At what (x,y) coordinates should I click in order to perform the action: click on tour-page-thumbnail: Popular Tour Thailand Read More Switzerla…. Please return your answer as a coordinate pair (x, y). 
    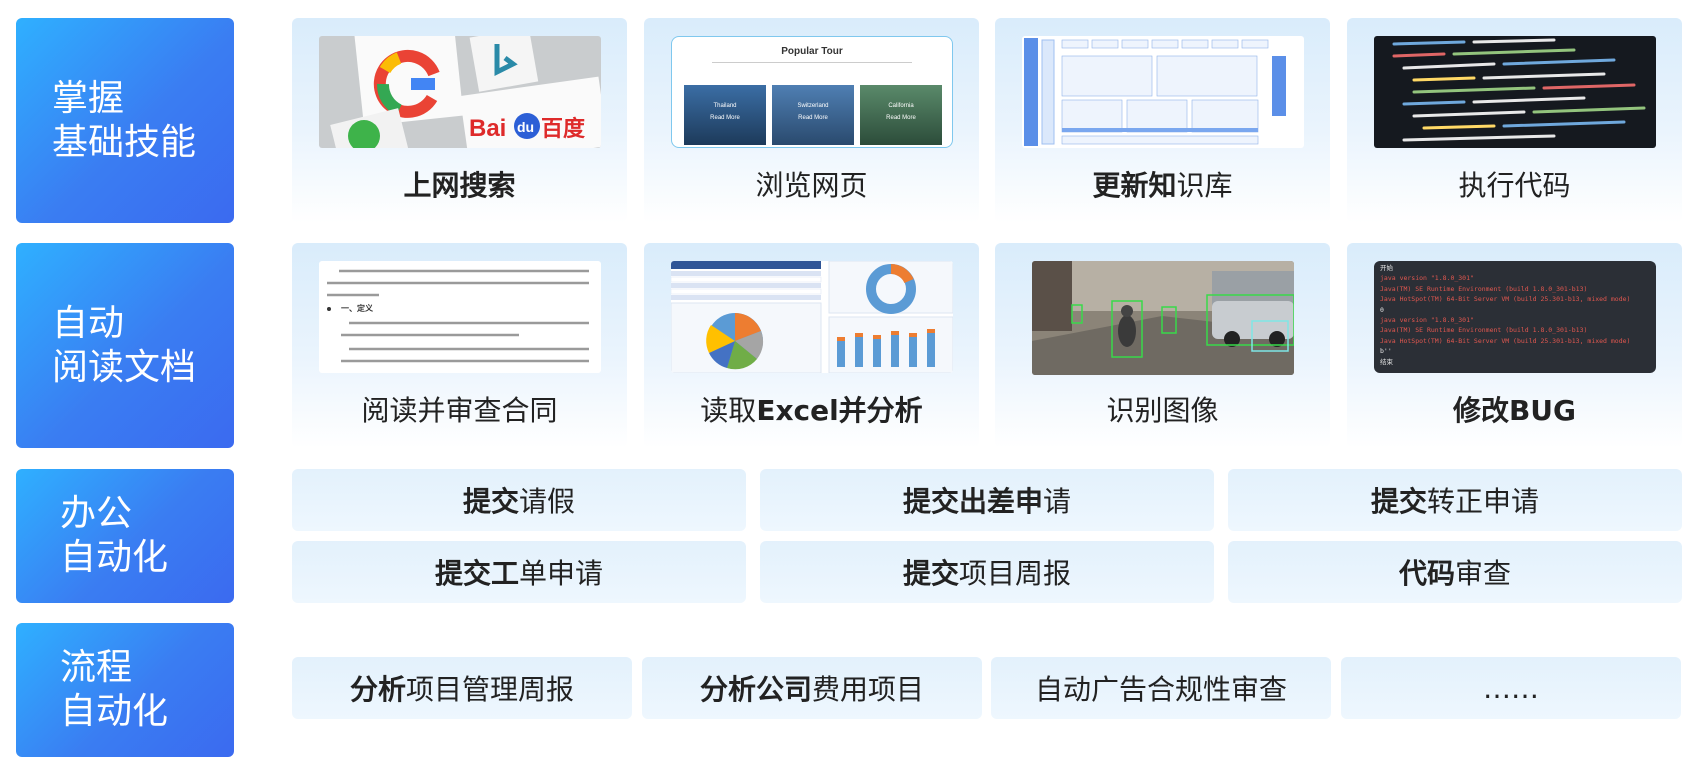
    Looking at the image, I should click on (812, 92).